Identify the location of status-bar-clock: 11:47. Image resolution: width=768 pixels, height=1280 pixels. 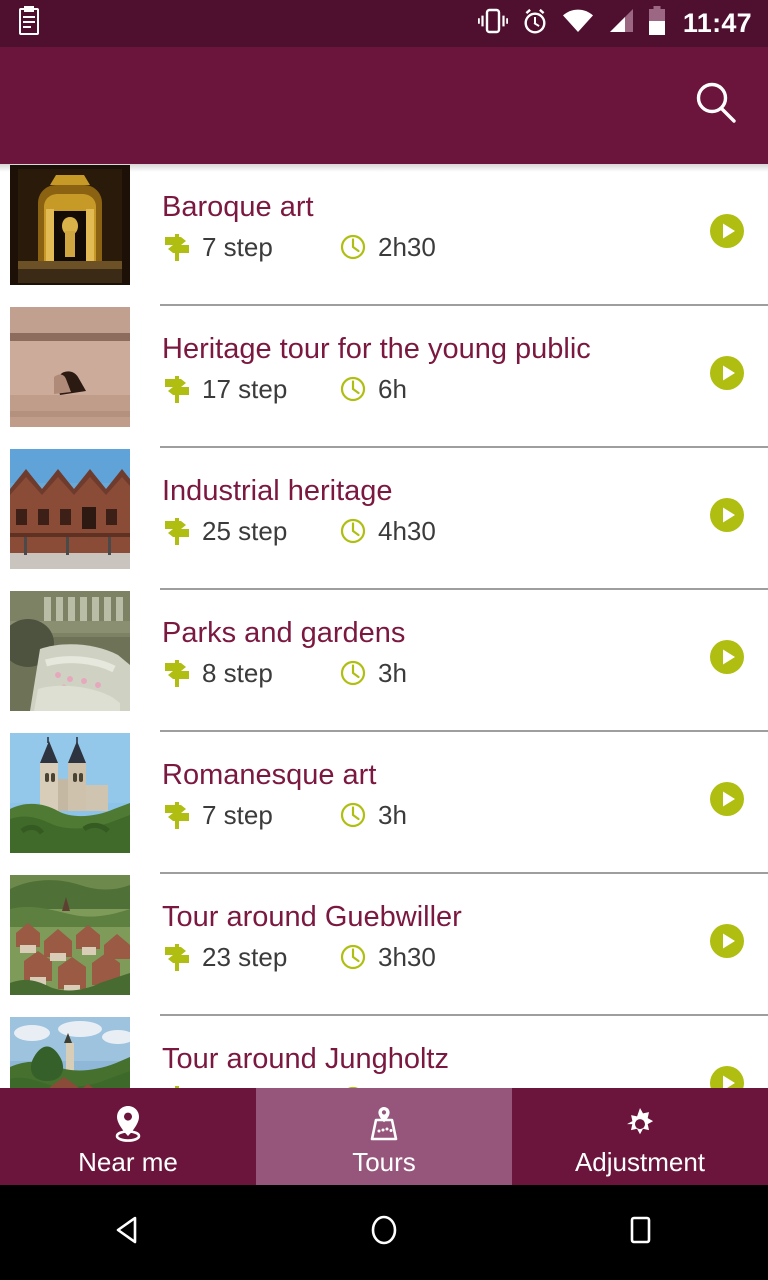
(717, 23).